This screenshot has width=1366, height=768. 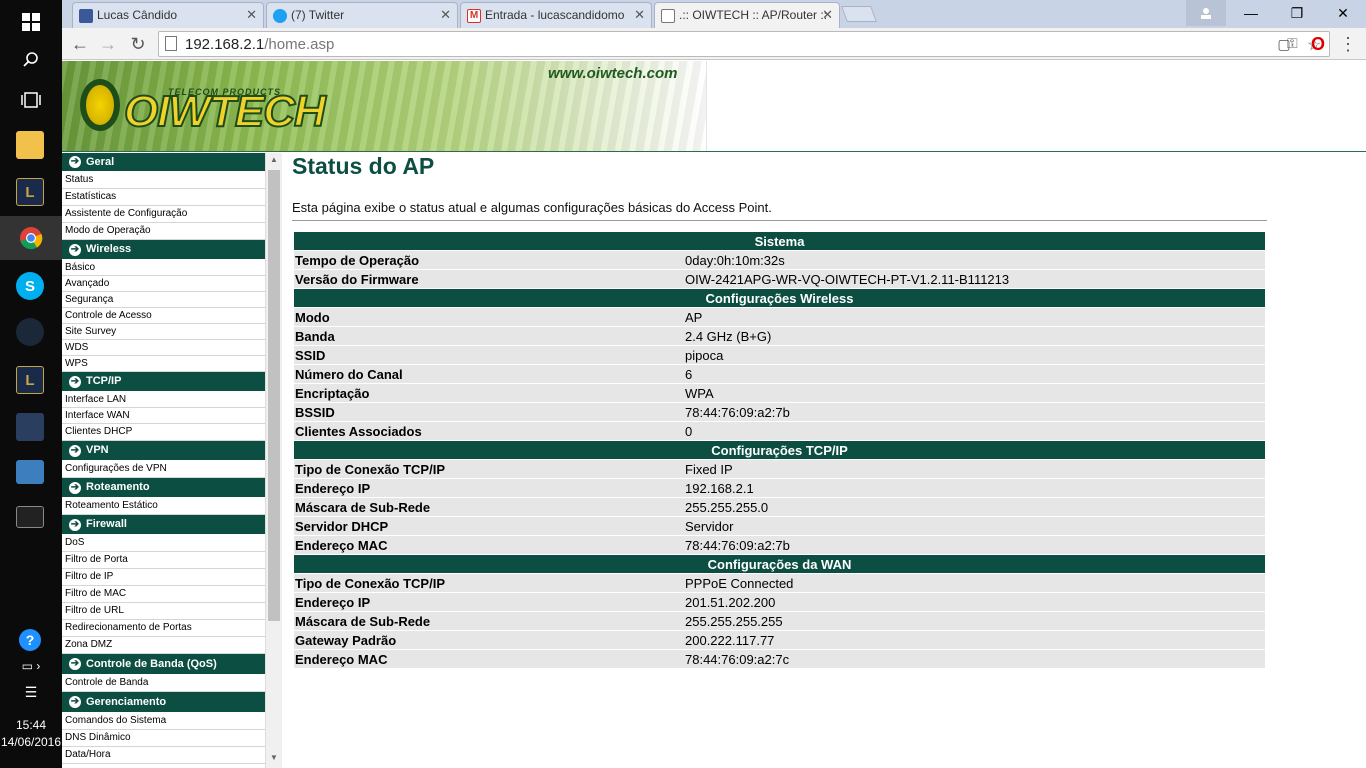 I want to click on league-of-legends-icon: L, so click(x=30, y=192).